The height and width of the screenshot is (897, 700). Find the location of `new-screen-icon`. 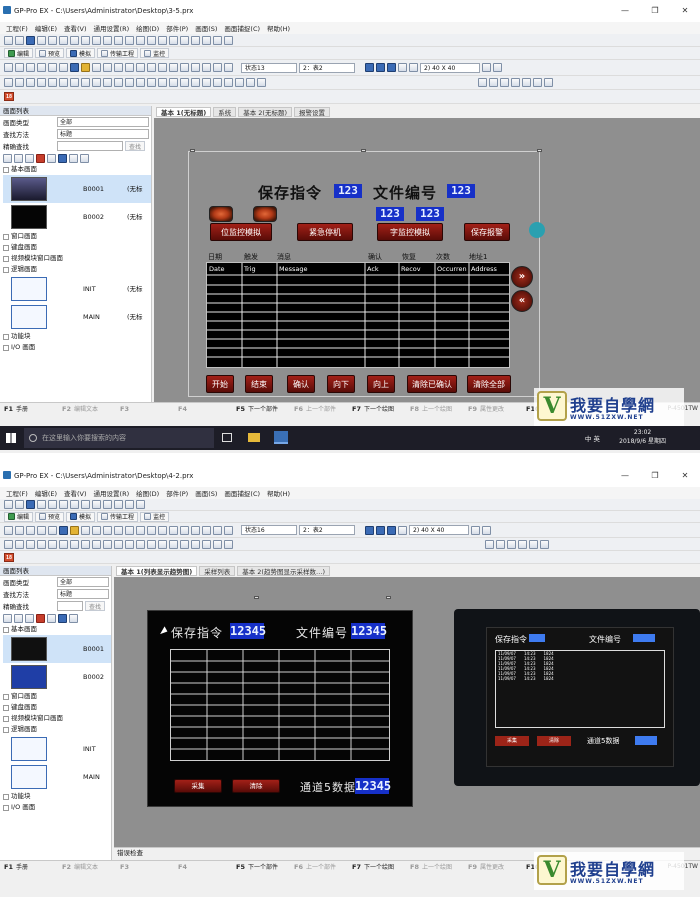

new-screen-icon is located at coordinates (7, 158).